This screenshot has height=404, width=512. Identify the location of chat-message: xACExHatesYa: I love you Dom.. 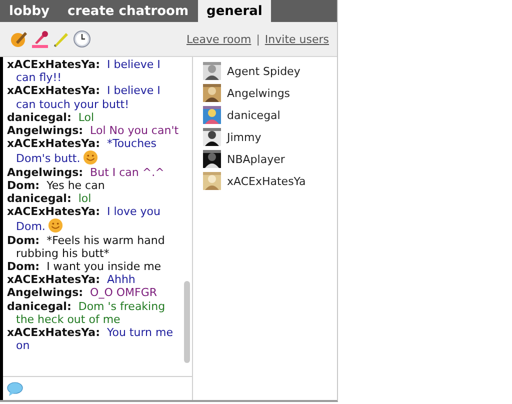
(84, 219).